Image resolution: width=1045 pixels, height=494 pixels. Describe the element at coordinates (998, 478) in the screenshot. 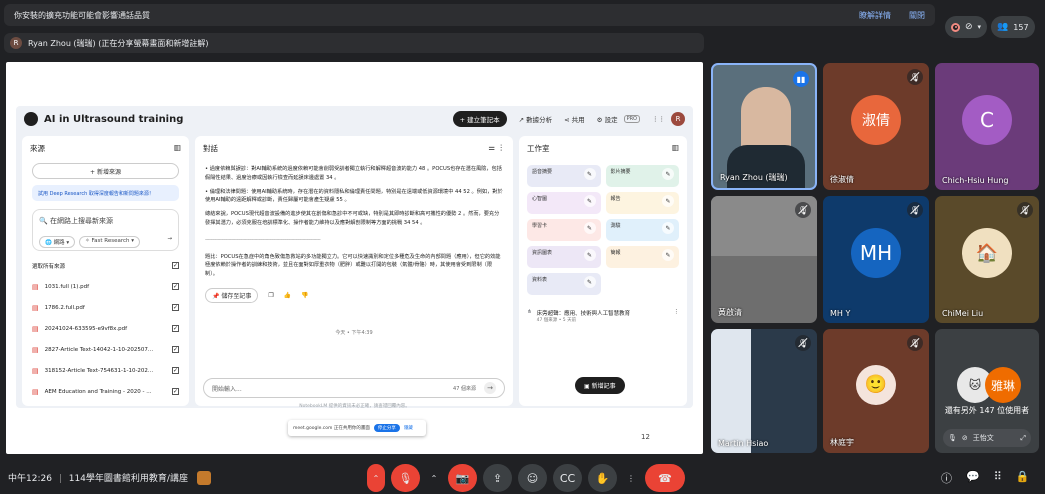

I see `activities-icon: ⠿` at that location.